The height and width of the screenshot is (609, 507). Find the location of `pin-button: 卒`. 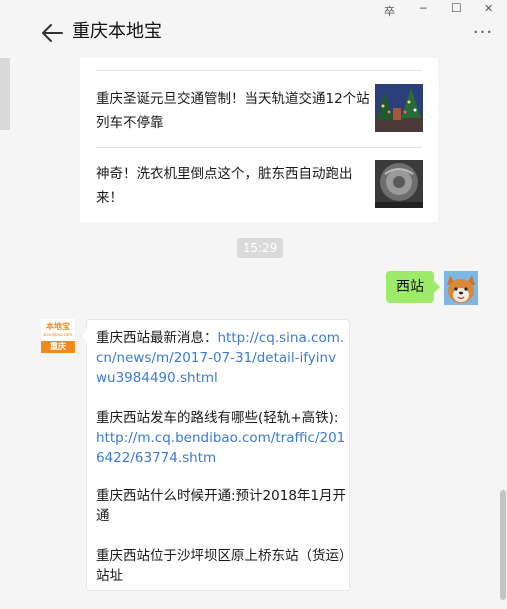

pin-button: 卒 is located at coordinates (389, 10).